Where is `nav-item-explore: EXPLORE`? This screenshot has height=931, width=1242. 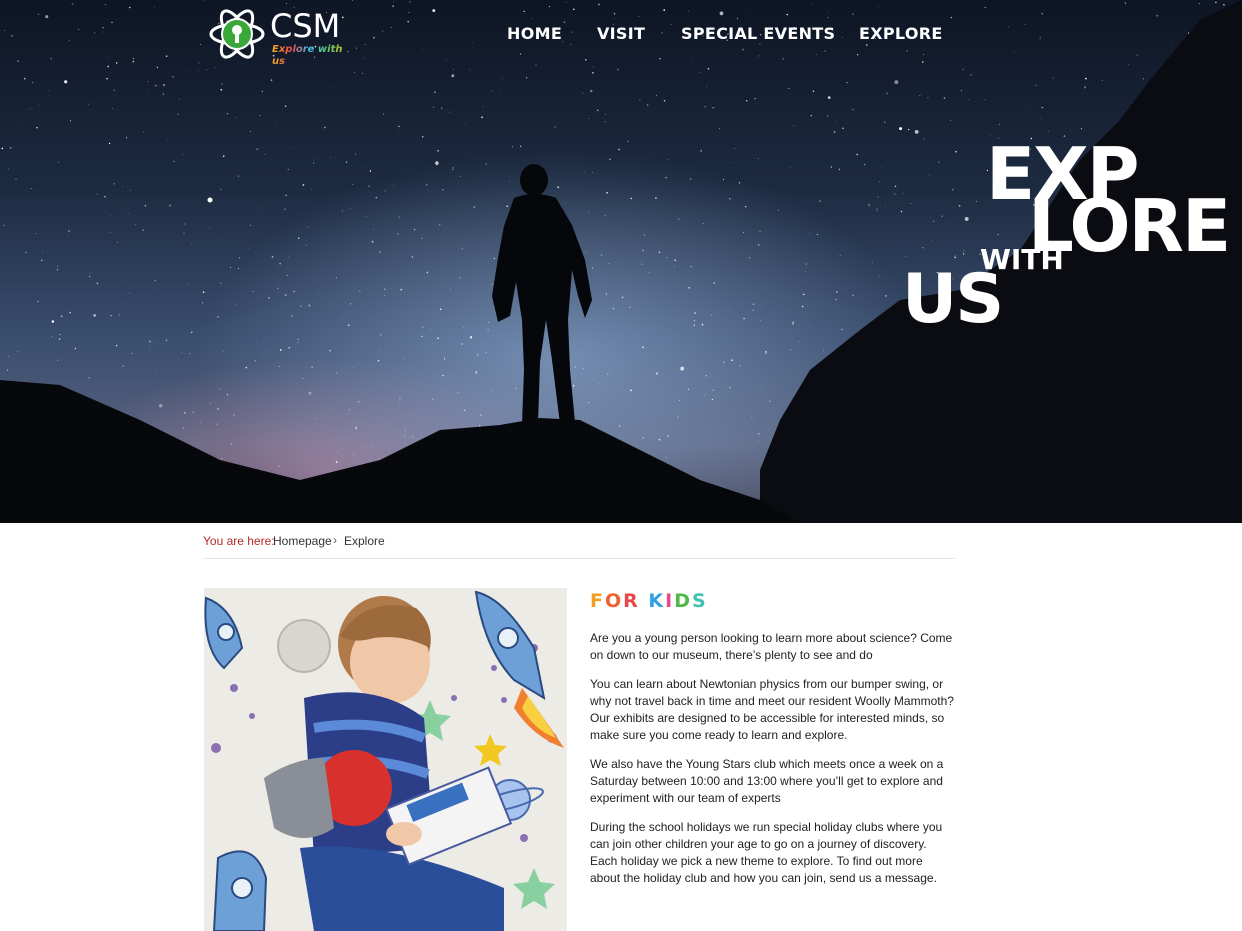
nav-item-explore: EXPLORE is located at coordinates (901, 33).